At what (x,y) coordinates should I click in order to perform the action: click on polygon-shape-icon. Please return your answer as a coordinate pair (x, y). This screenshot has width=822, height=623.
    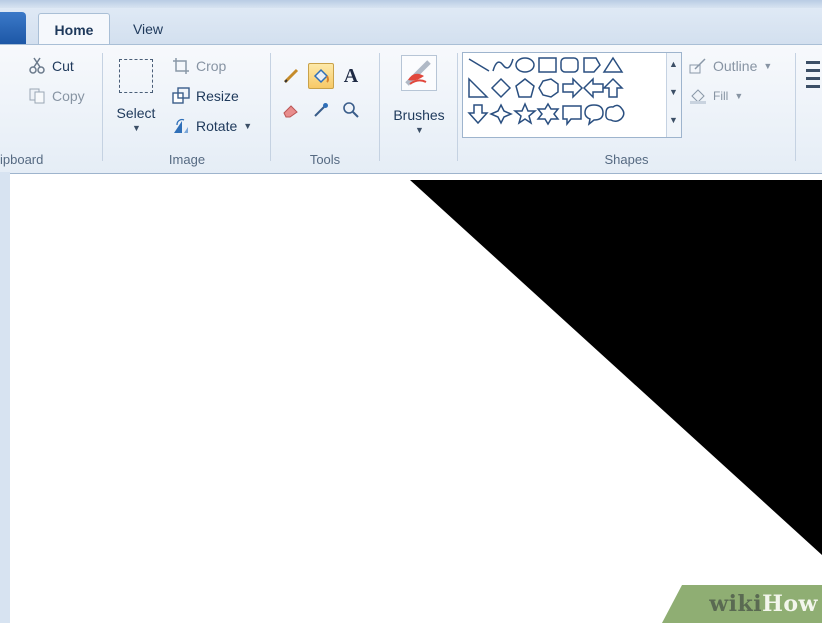
    Looking at the image, I should click on (592, 65).